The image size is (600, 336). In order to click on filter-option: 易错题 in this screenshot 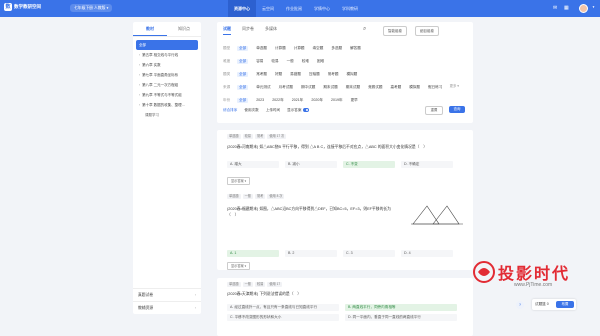, I will do `click(295, 74)`.